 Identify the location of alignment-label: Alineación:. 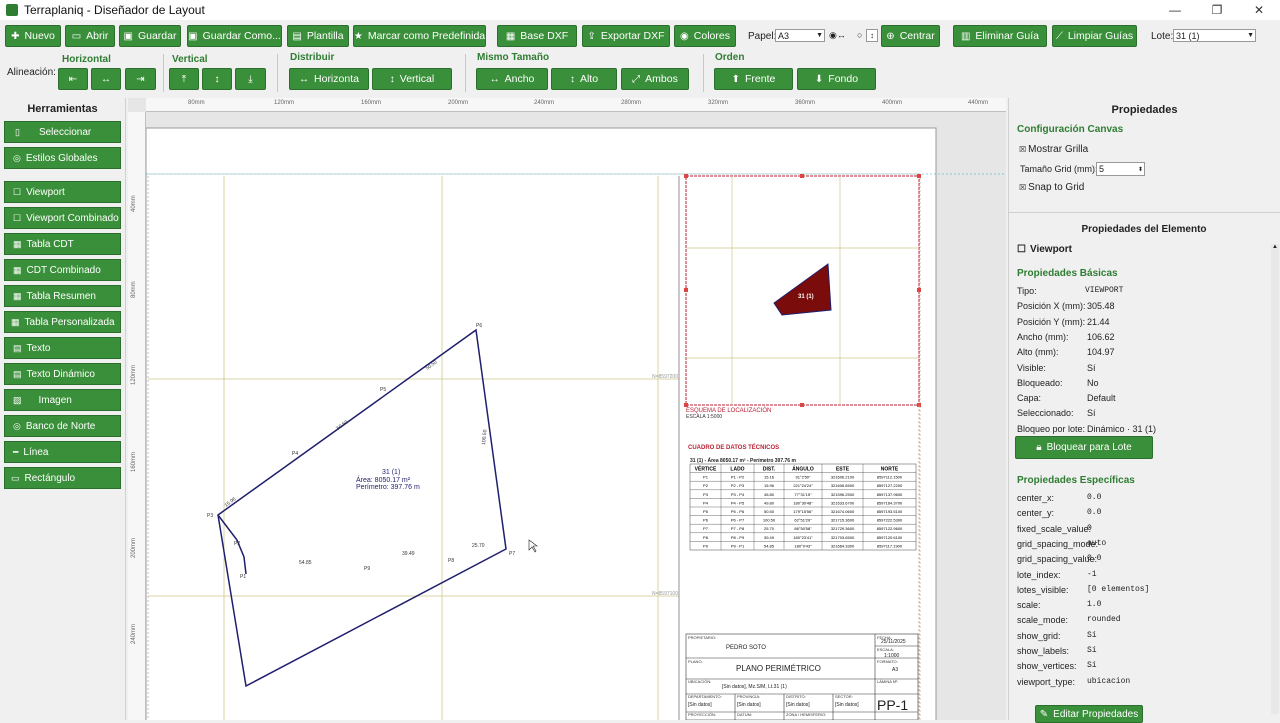
(31, 72).